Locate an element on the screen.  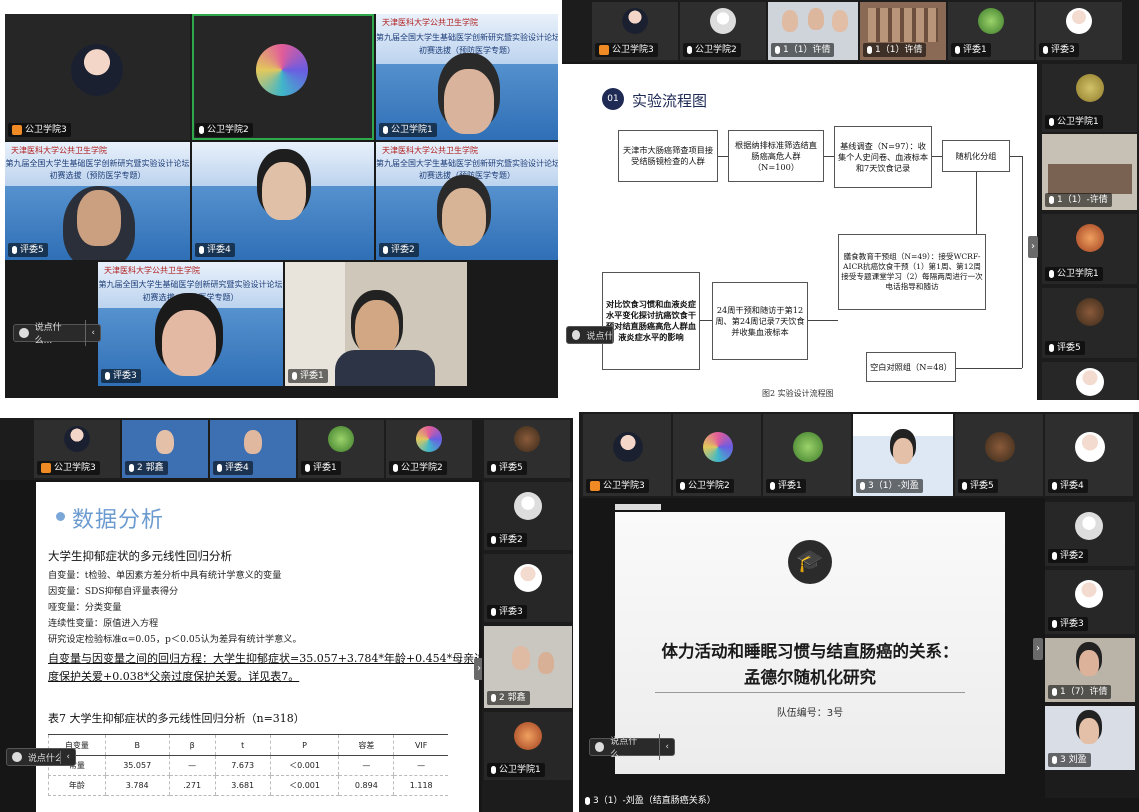
name-tag: 评委4 is located at coordinates (233, 468).